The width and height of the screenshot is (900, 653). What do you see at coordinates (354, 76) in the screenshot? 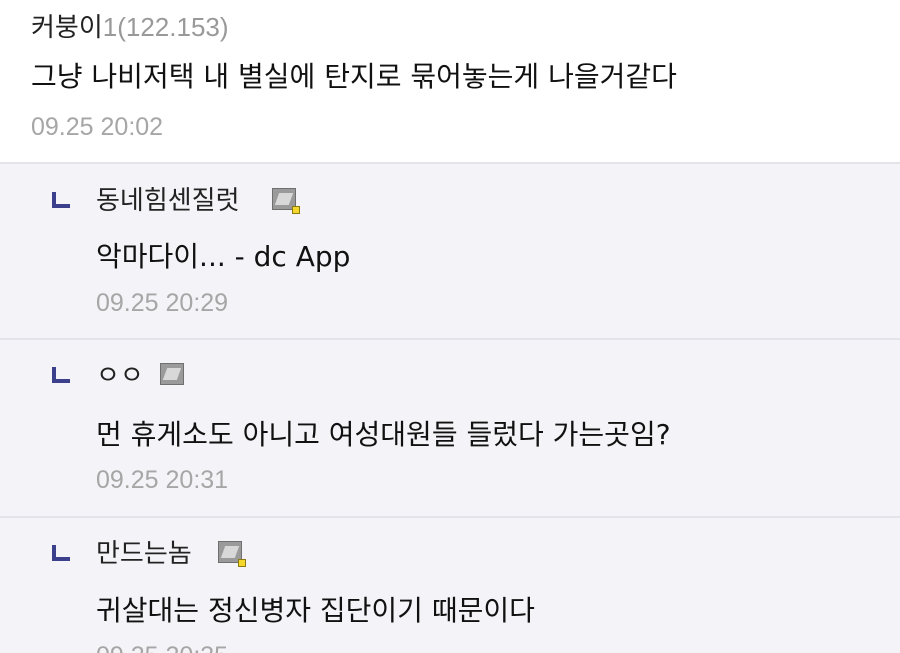
I see `comment-text: 그냥 나비저택 내 별실에 탄지로 묶어놓는게 나을거같다` at bounding box center [354, 76].